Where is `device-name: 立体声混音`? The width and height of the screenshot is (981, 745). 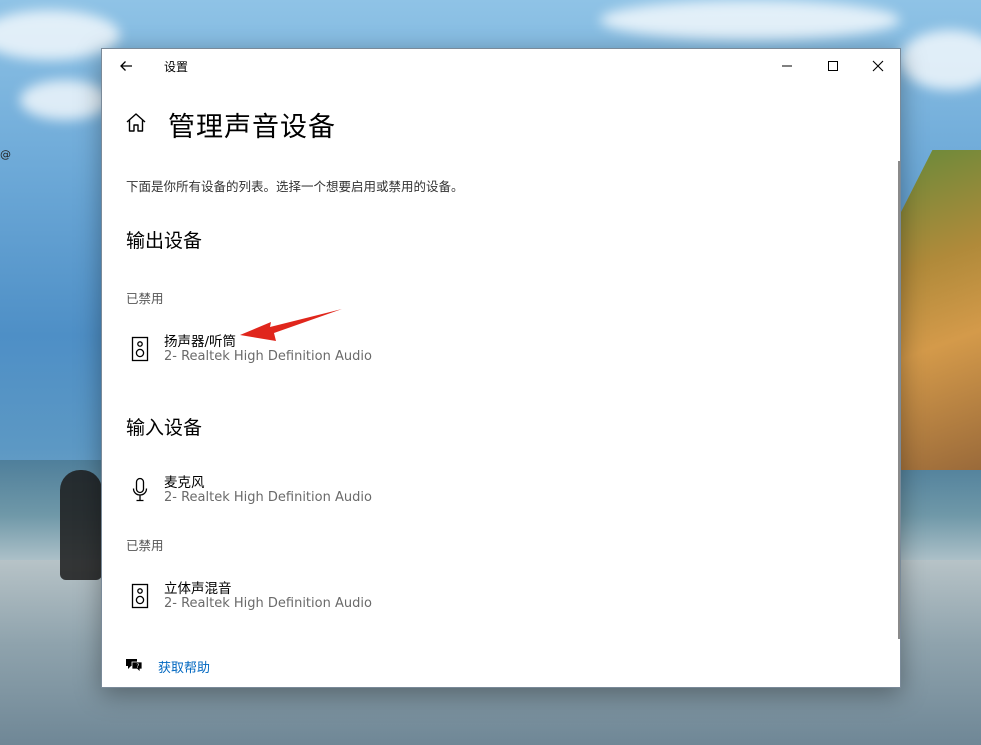 device-name: 立体声混音 is located at coordinates (198, 589).